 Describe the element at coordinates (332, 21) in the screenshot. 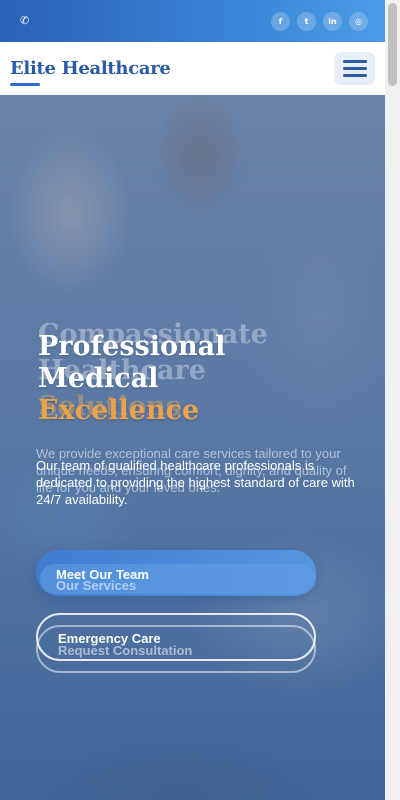

I see `linkedin-icon: in` at that location.